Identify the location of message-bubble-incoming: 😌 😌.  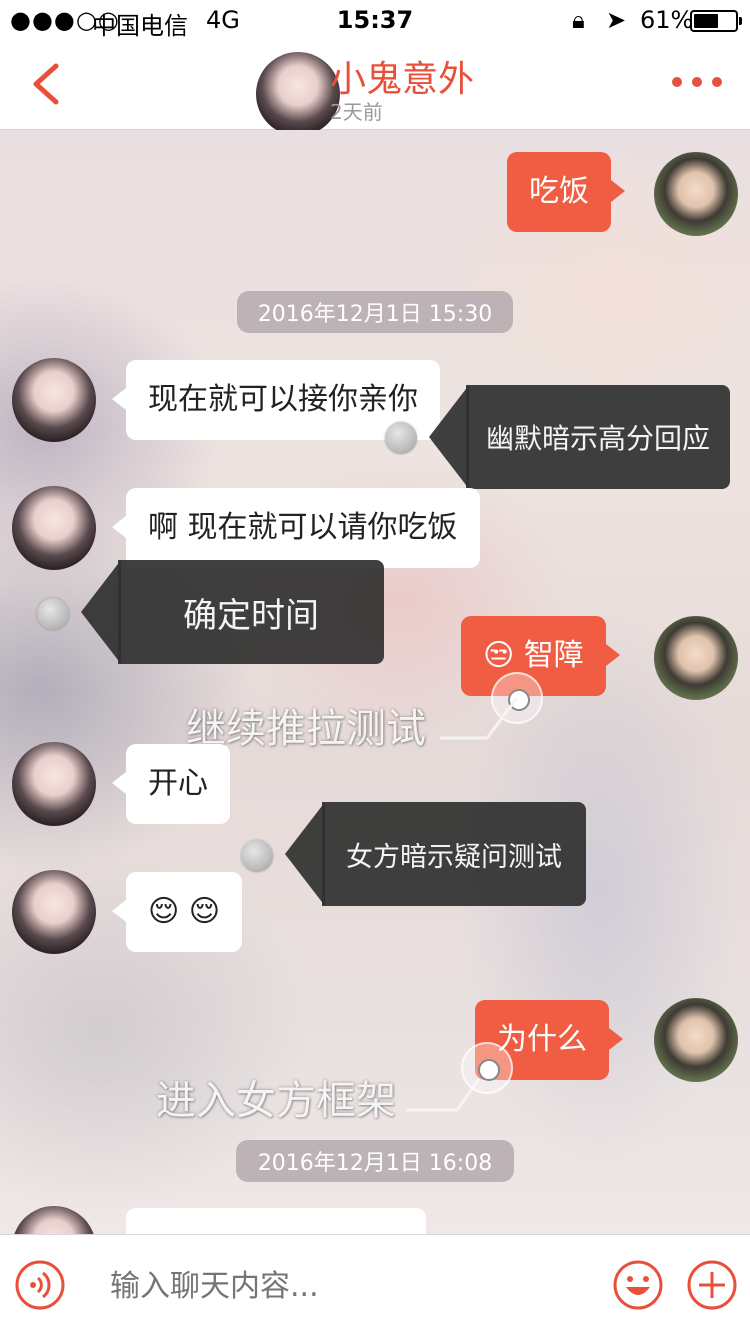
(177, 912).